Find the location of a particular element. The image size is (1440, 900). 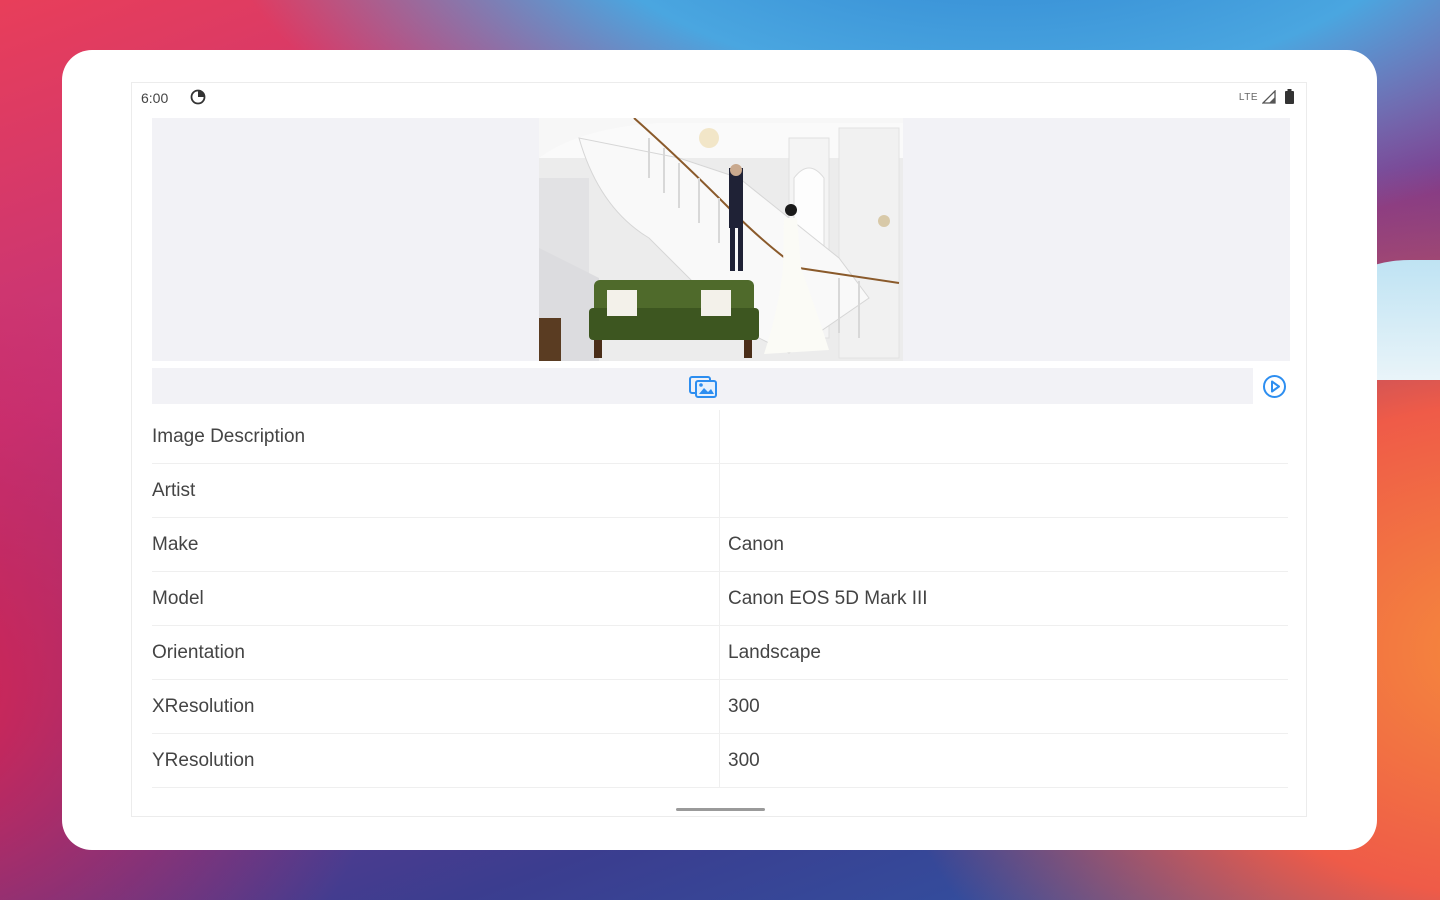

exif-value: Canon is located at coordinates (1003, 544).